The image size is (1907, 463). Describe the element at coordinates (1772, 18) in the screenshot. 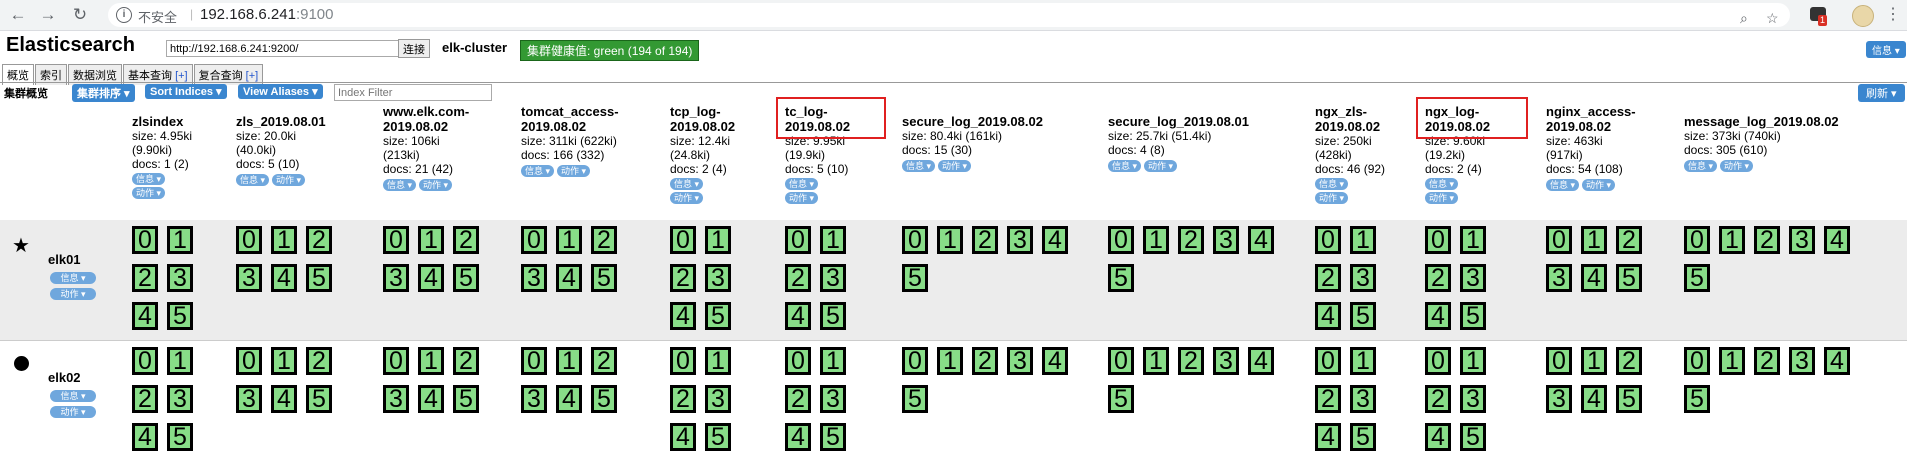

I see `bookmark-star-icon: ☆` at that location.